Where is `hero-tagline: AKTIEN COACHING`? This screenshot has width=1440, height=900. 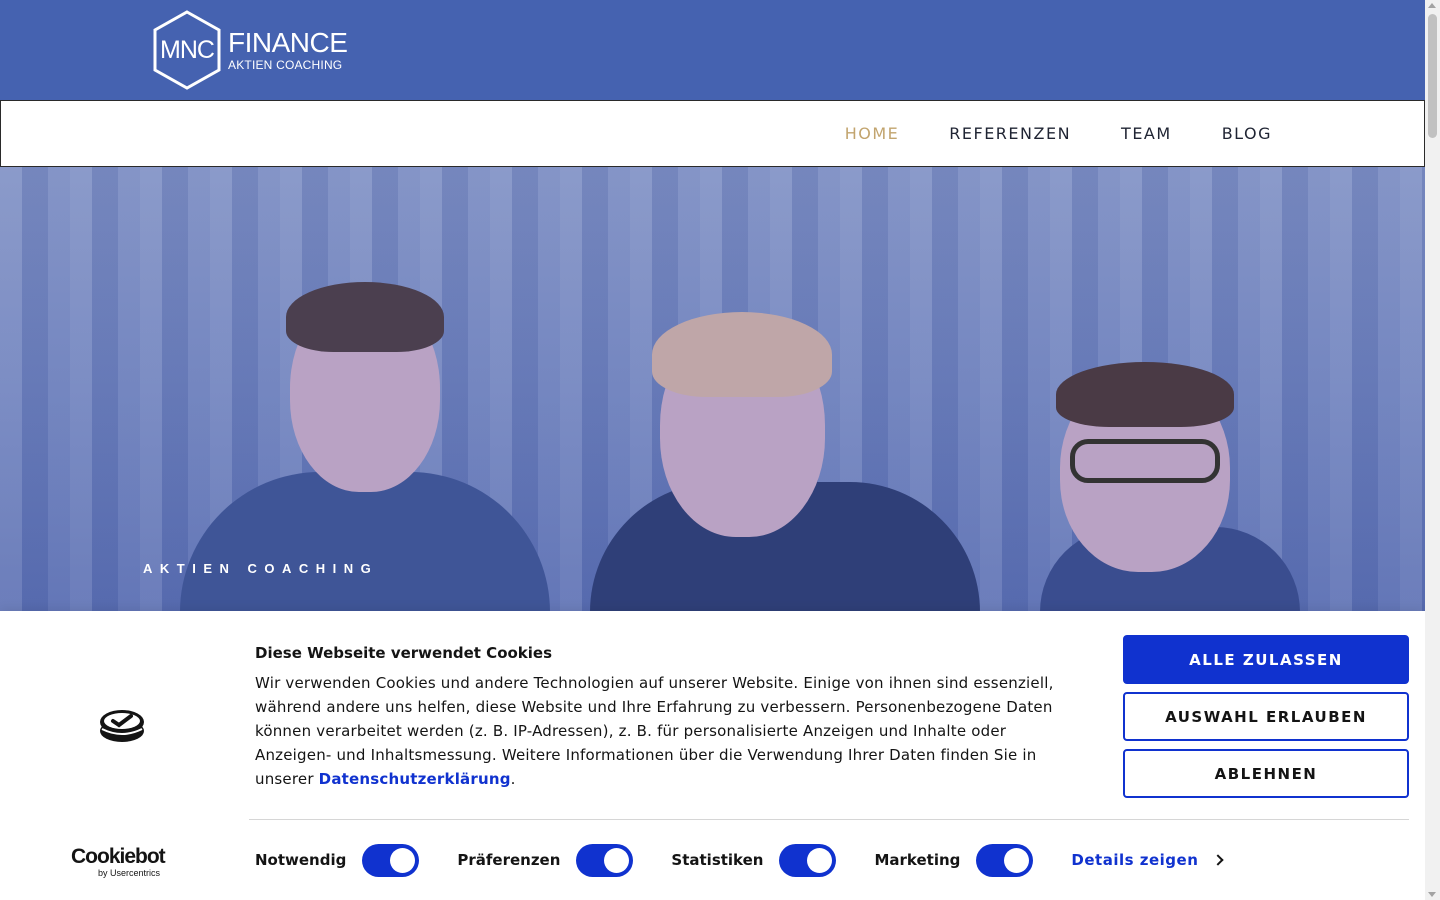
hero-tagline: AKTIEN COACHING is located at coordinates (261, 568).